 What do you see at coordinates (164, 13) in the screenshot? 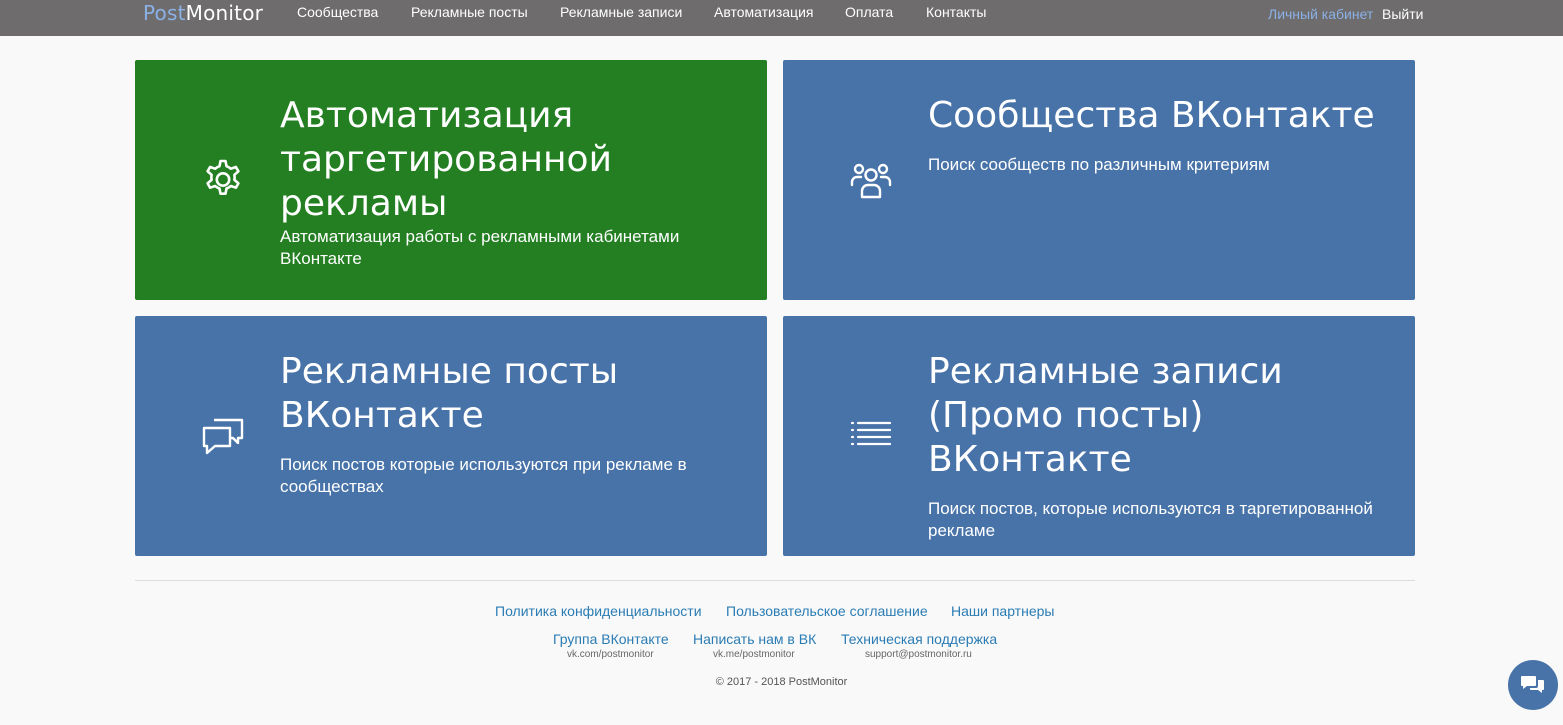
I see `brand-part-post: Post` at bounding box center [164, 13].